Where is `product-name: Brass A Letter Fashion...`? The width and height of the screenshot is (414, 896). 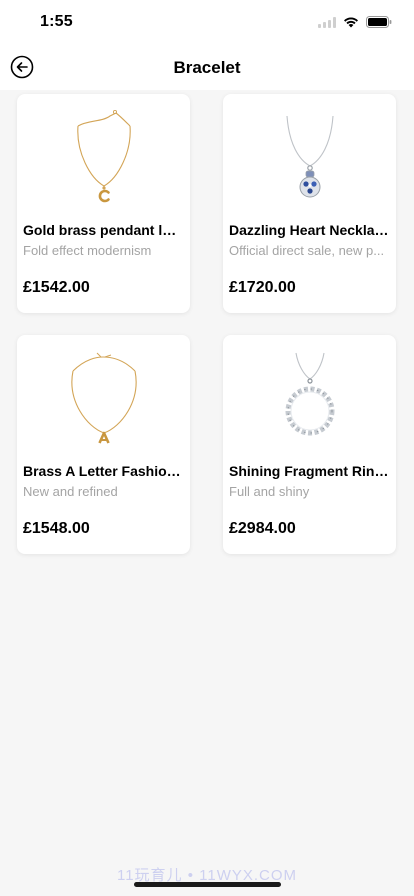 product-name: Brass A Letter Fashion... is located at coordinates (103, 471).